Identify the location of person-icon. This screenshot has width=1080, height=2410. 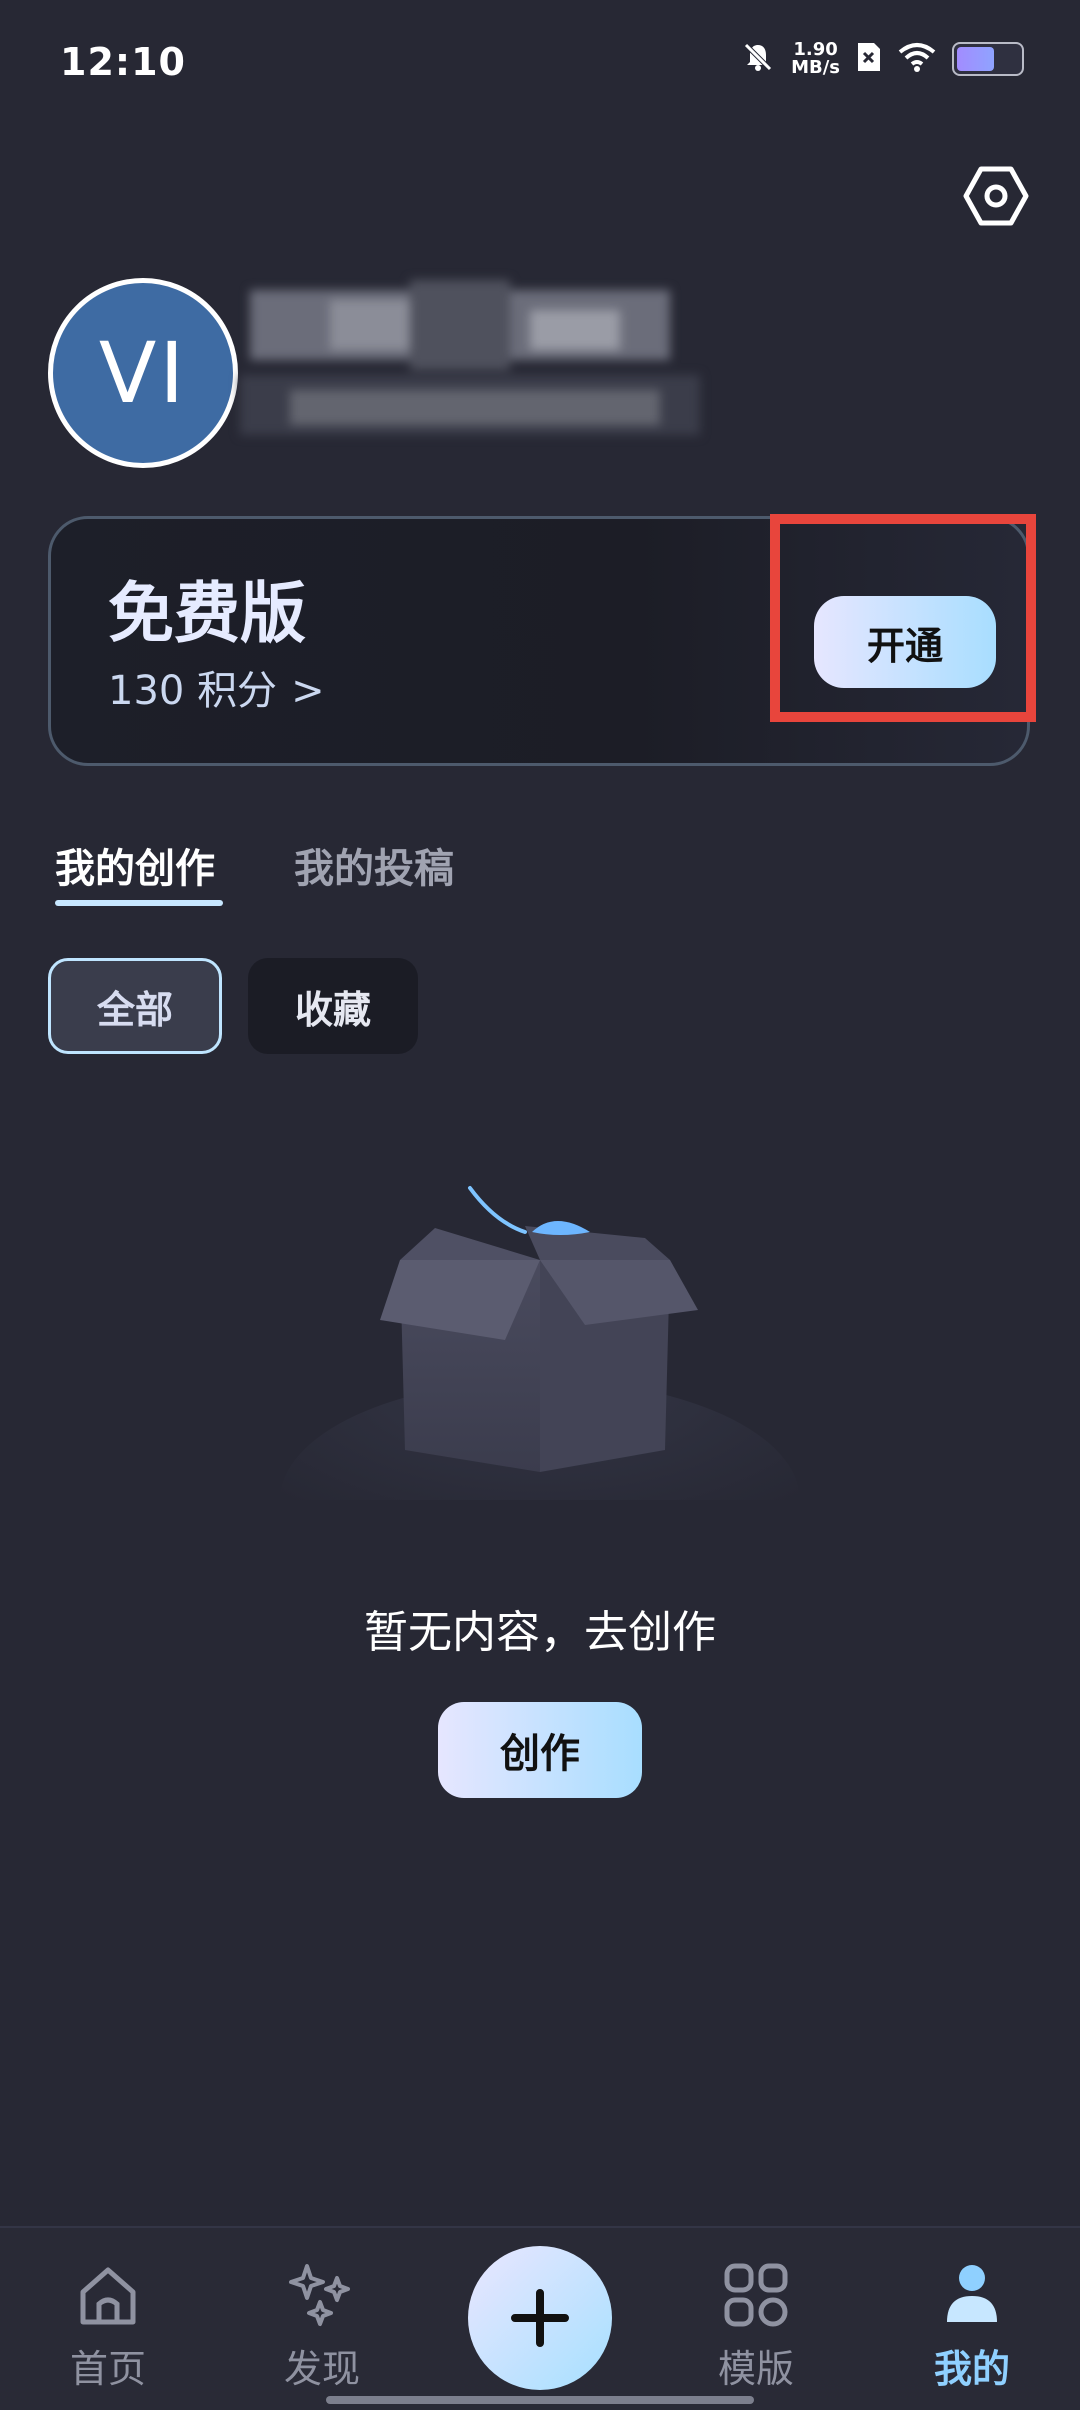
(972, 2293).